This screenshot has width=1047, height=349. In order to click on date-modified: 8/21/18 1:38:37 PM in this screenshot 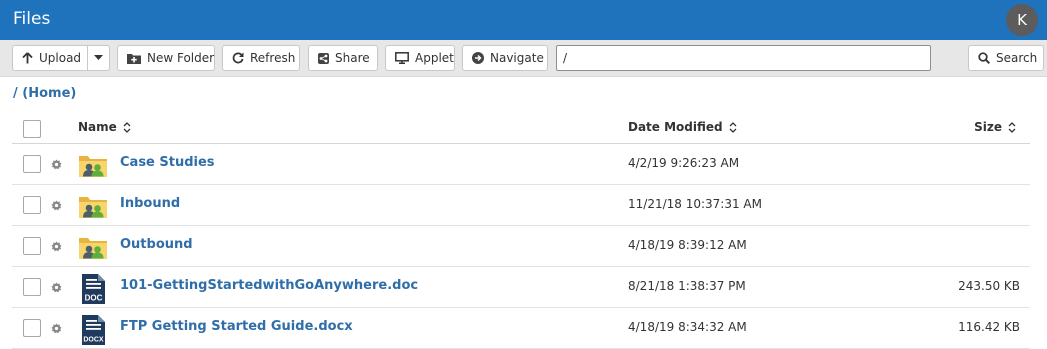, I will do `click(687, 286)`.